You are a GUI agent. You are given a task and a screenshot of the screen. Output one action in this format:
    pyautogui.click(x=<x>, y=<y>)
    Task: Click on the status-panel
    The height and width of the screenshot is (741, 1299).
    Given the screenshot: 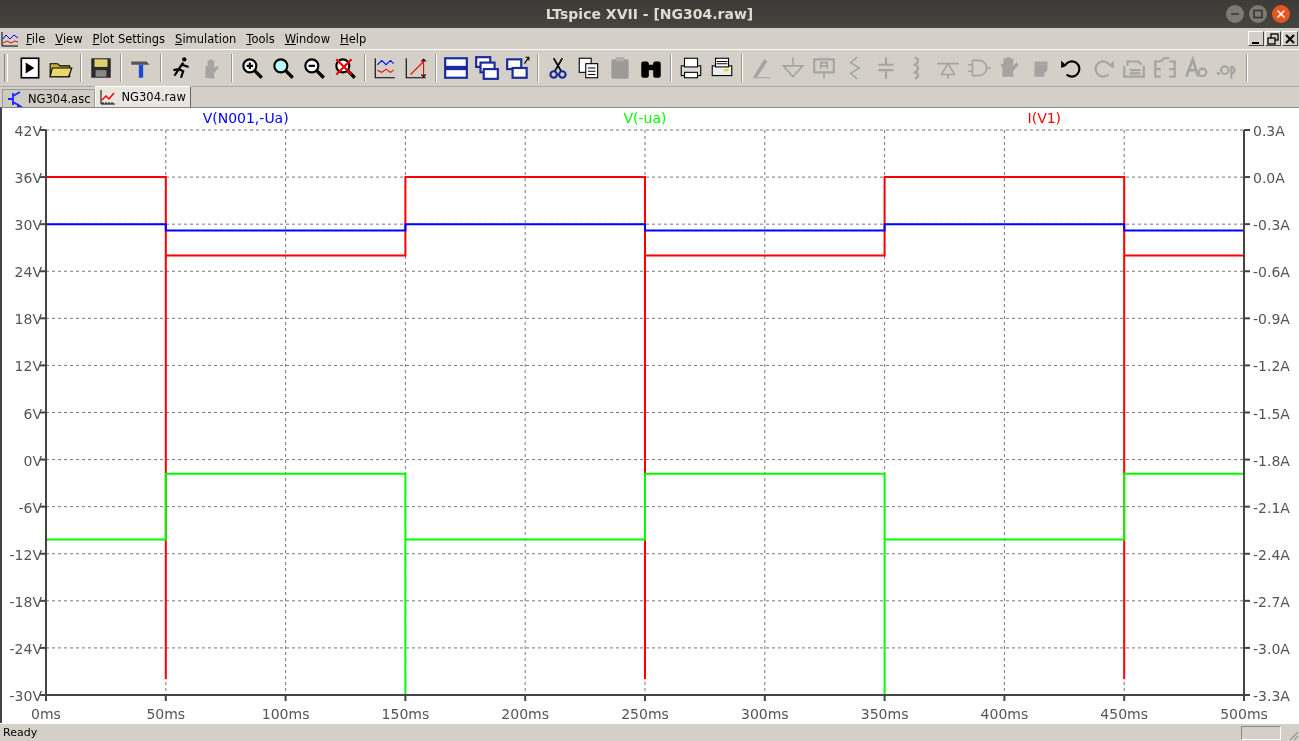 What is the action you would take?
    pyautogui.click(x=1261, y=732)
    